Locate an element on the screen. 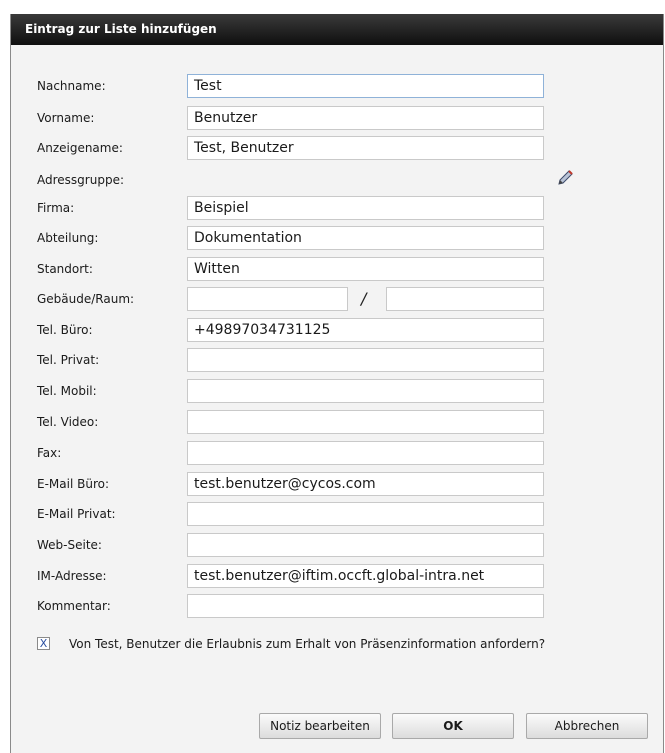 Image resolution: width=665 pixels, height=753 pixels. label-kommentar: Kommentar: is located at coordinates (74, 606).